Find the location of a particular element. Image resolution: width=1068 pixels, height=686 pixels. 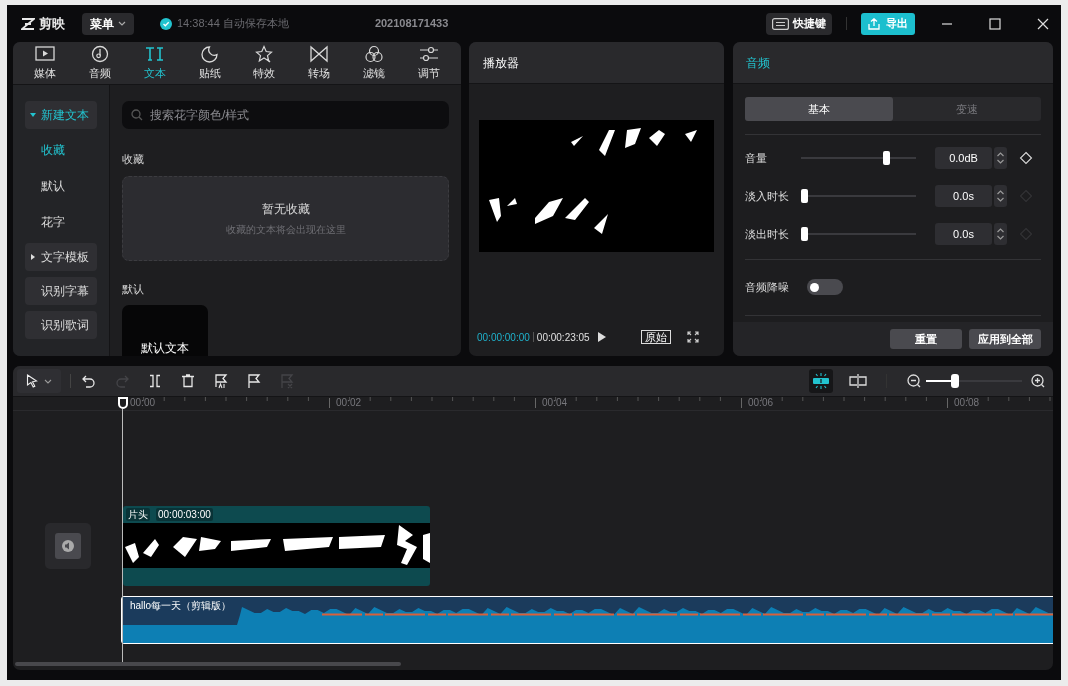

ruler-label: 00:00 is located at coordinates (143, 403).